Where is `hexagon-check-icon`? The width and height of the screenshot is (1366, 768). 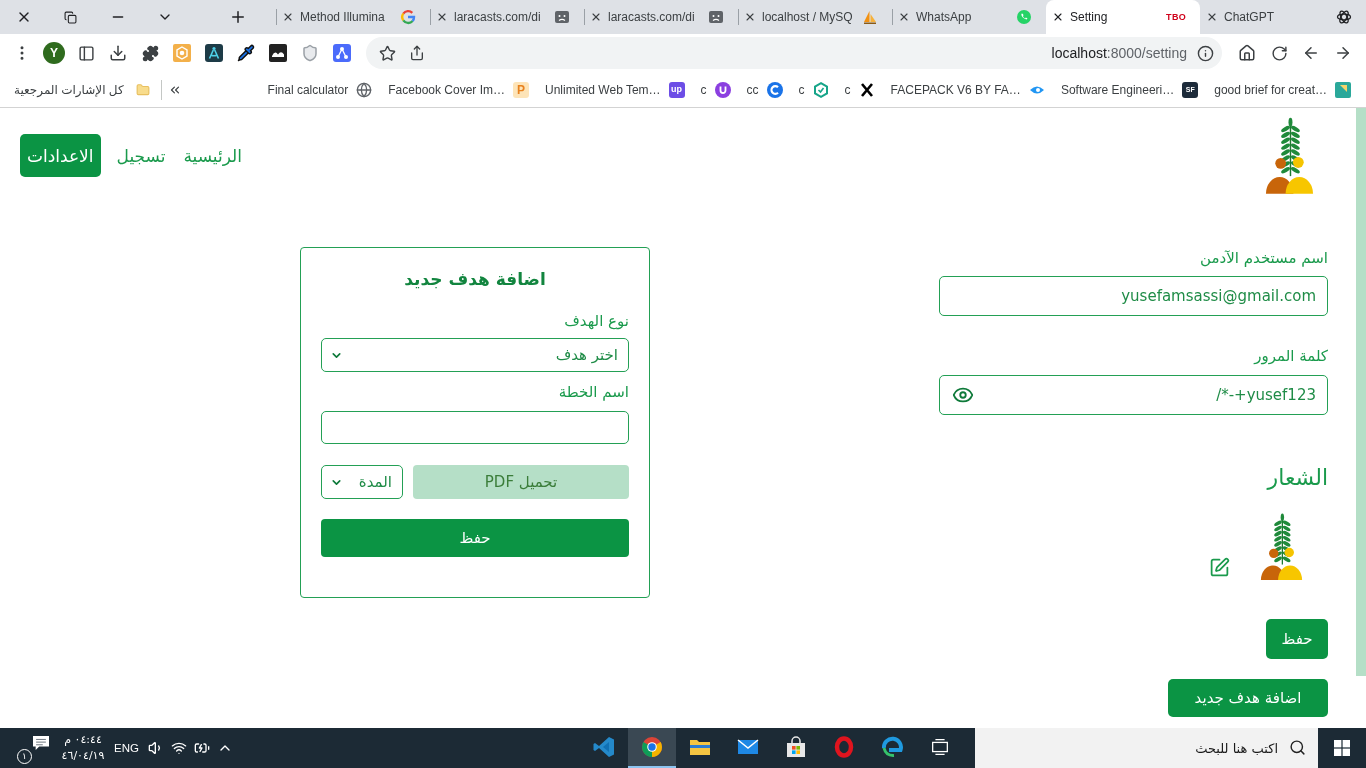 hexagon-check-icon is located at coordinates (820, 89).